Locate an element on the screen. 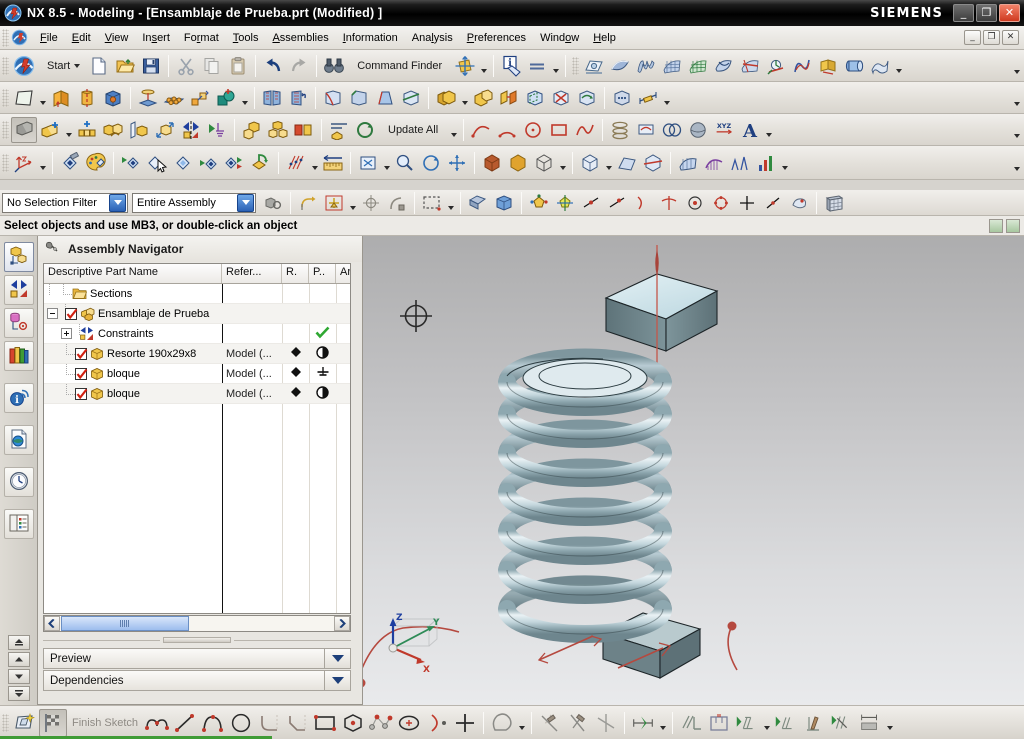 This screenshot has width=1024, height=739. endpoint-icon is located at coordinates (617, 203).